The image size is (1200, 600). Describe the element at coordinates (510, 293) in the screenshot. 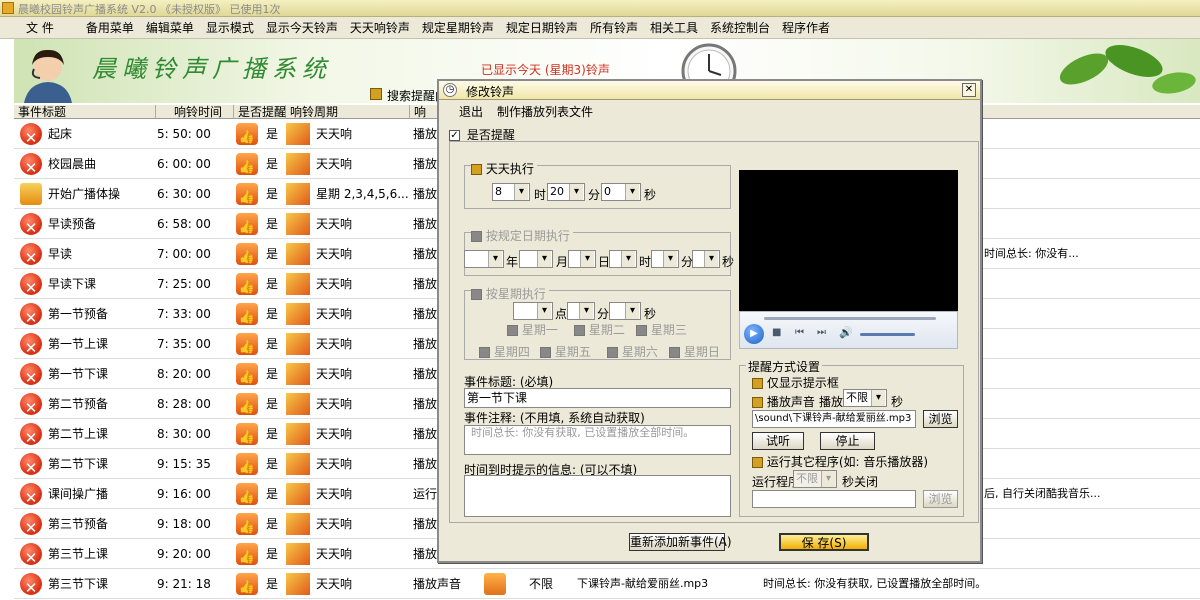

I see `byweek-toggle: 按星期执行` at that location.